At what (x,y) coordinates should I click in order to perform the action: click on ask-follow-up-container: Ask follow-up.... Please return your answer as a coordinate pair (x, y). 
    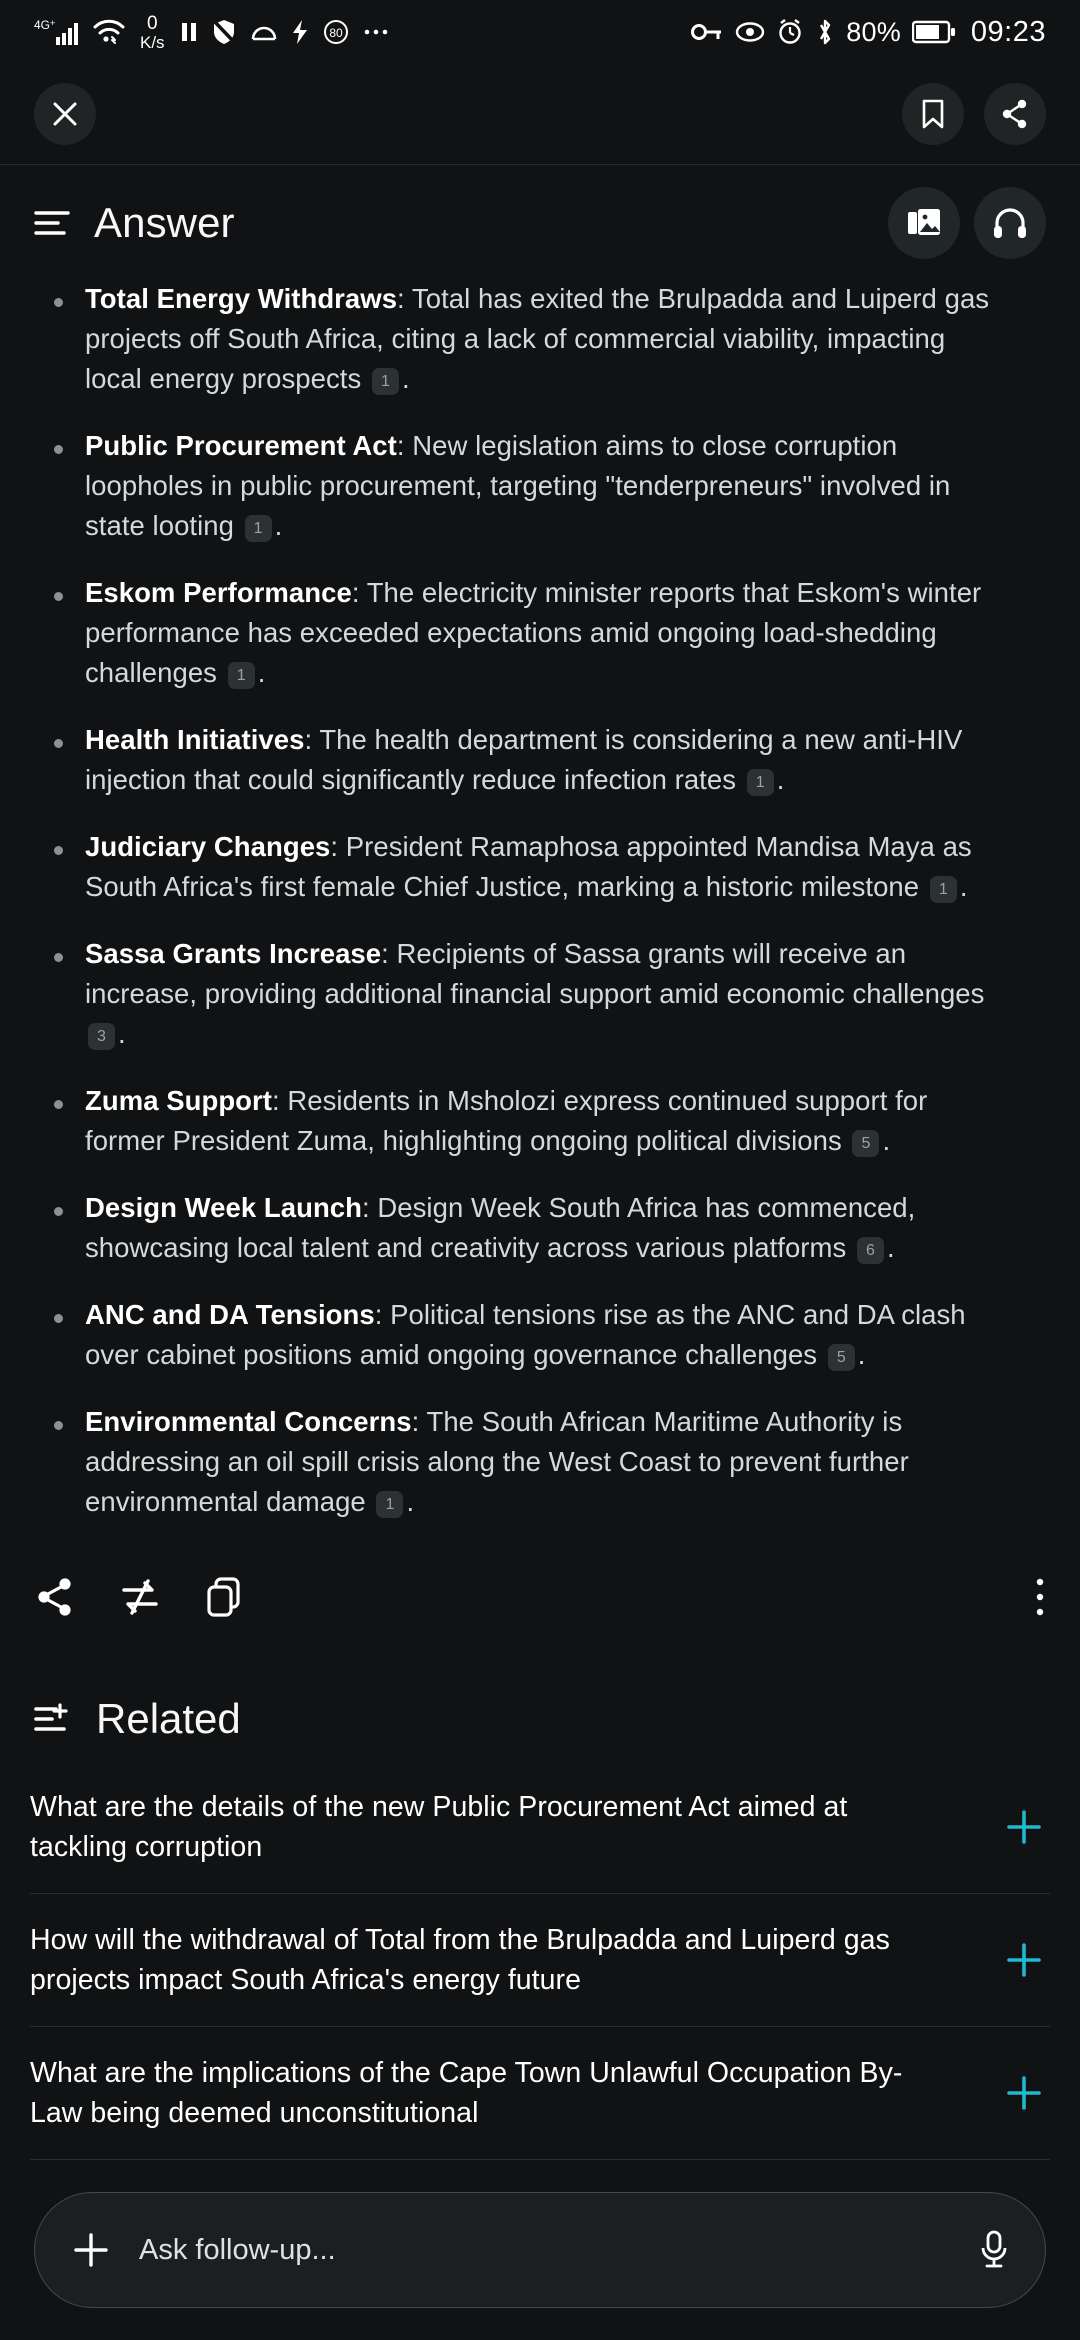
    Looking at the image, I should click on (540, 2250).